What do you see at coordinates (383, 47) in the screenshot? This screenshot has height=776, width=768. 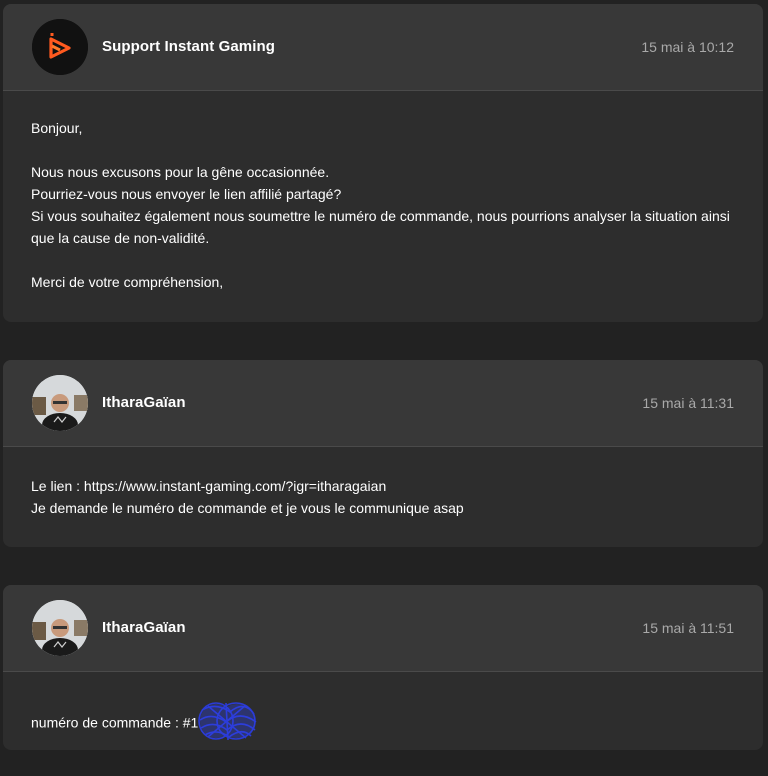 I see `message-header: Support Instant Gaming 15 mai à 10:12` at bounding box center [383, 47].